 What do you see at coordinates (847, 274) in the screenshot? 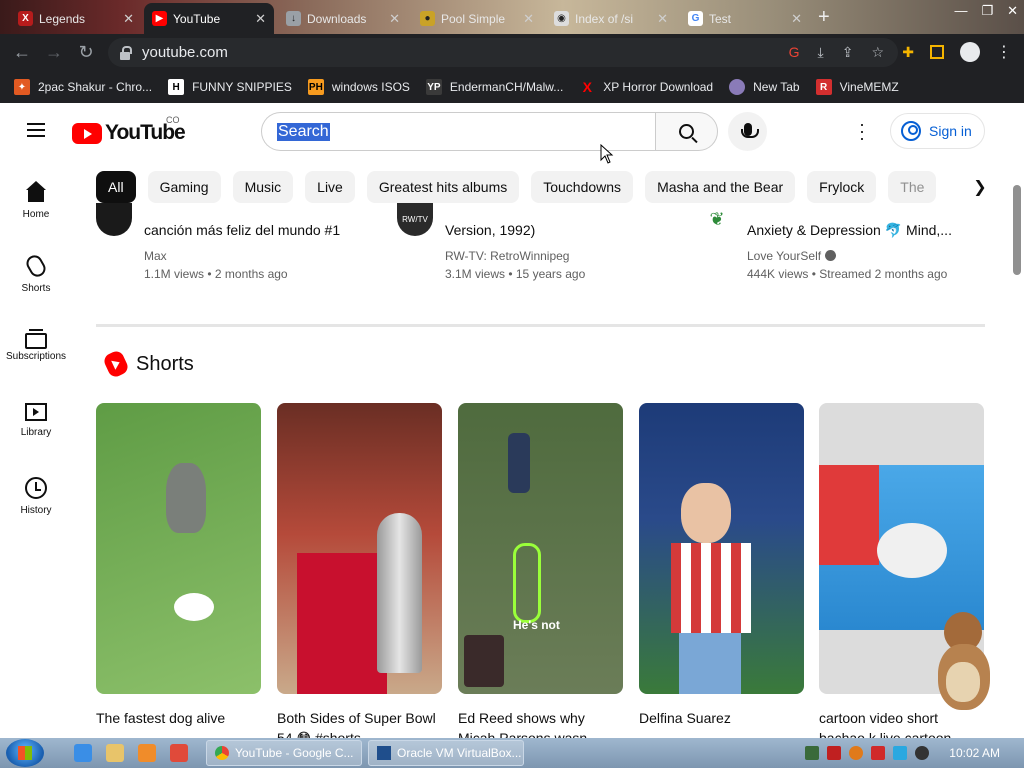
I see `video-meta: 444K views • Streamed 2 months ago` at bounding box center [847, 274].